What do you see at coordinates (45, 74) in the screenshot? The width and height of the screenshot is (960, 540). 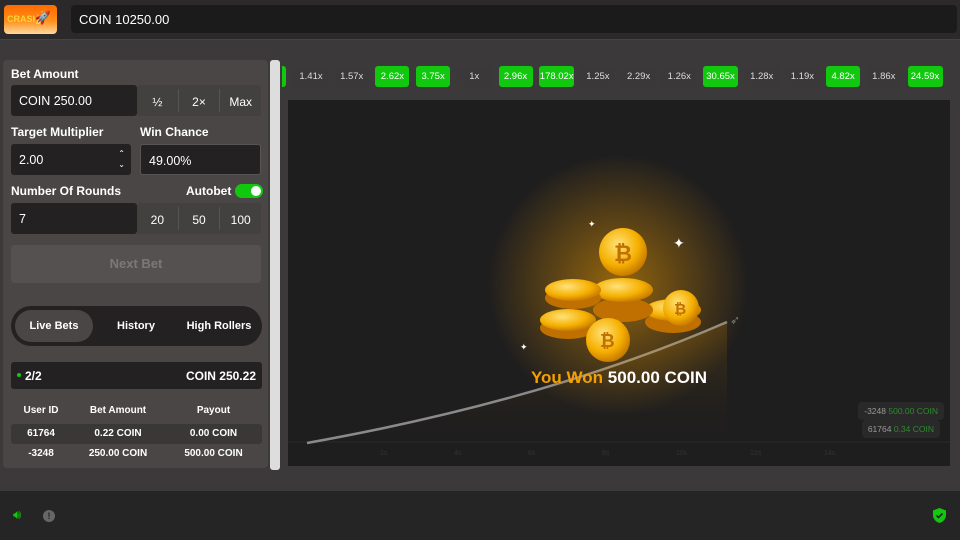 I see `bet-amount-label: Bet Amount` at bounding box center [45, 74].